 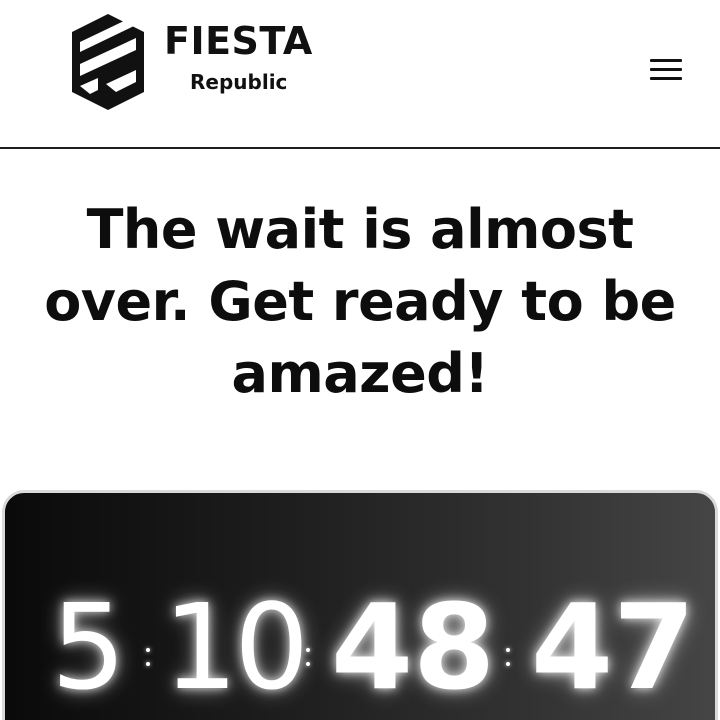 I want to click on hamburger-menu-icon, so click(x=666, y=69).